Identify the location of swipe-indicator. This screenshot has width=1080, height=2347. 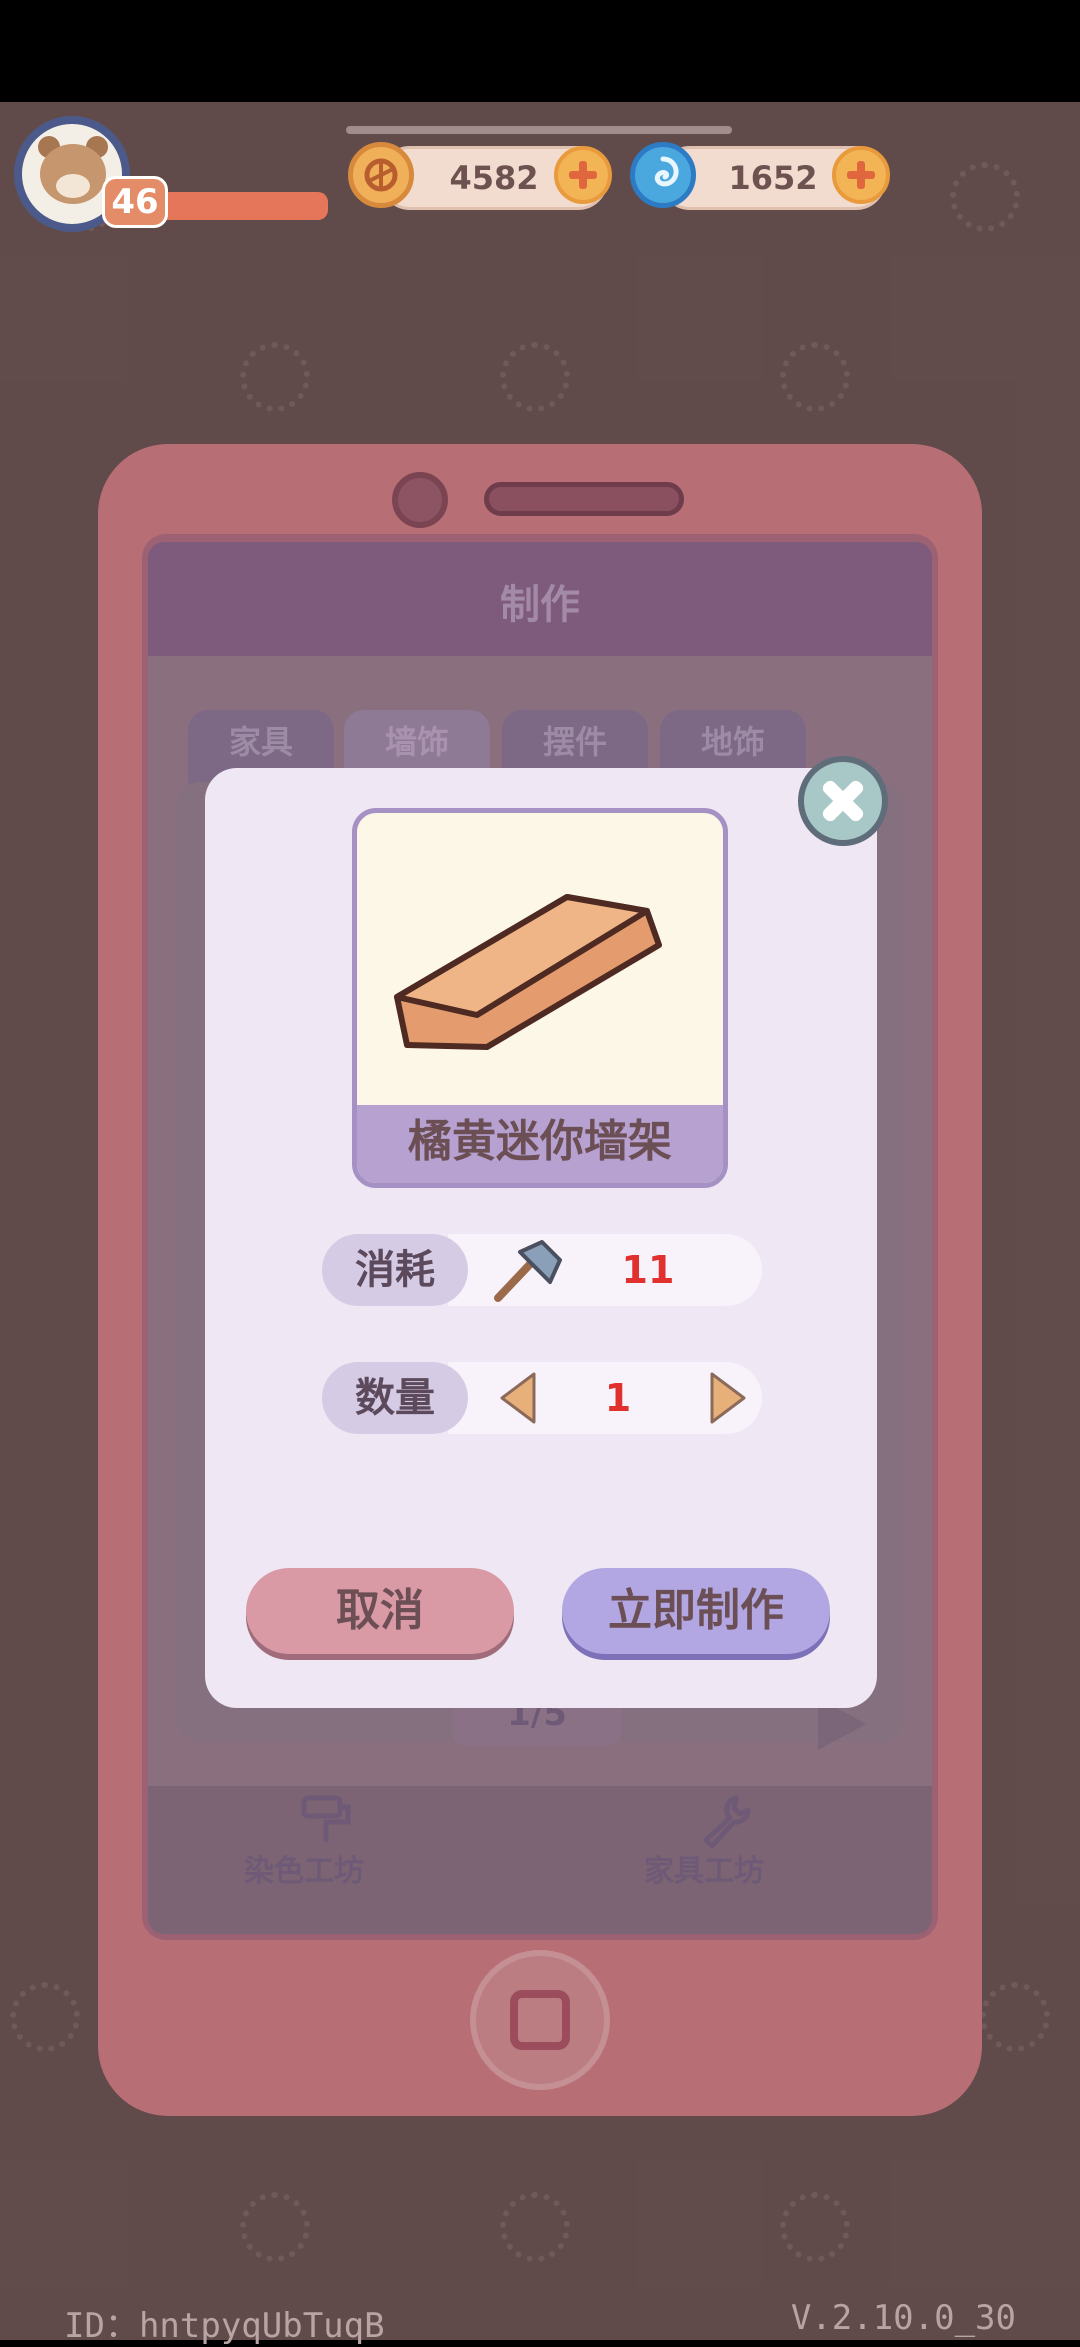
(539, 130).